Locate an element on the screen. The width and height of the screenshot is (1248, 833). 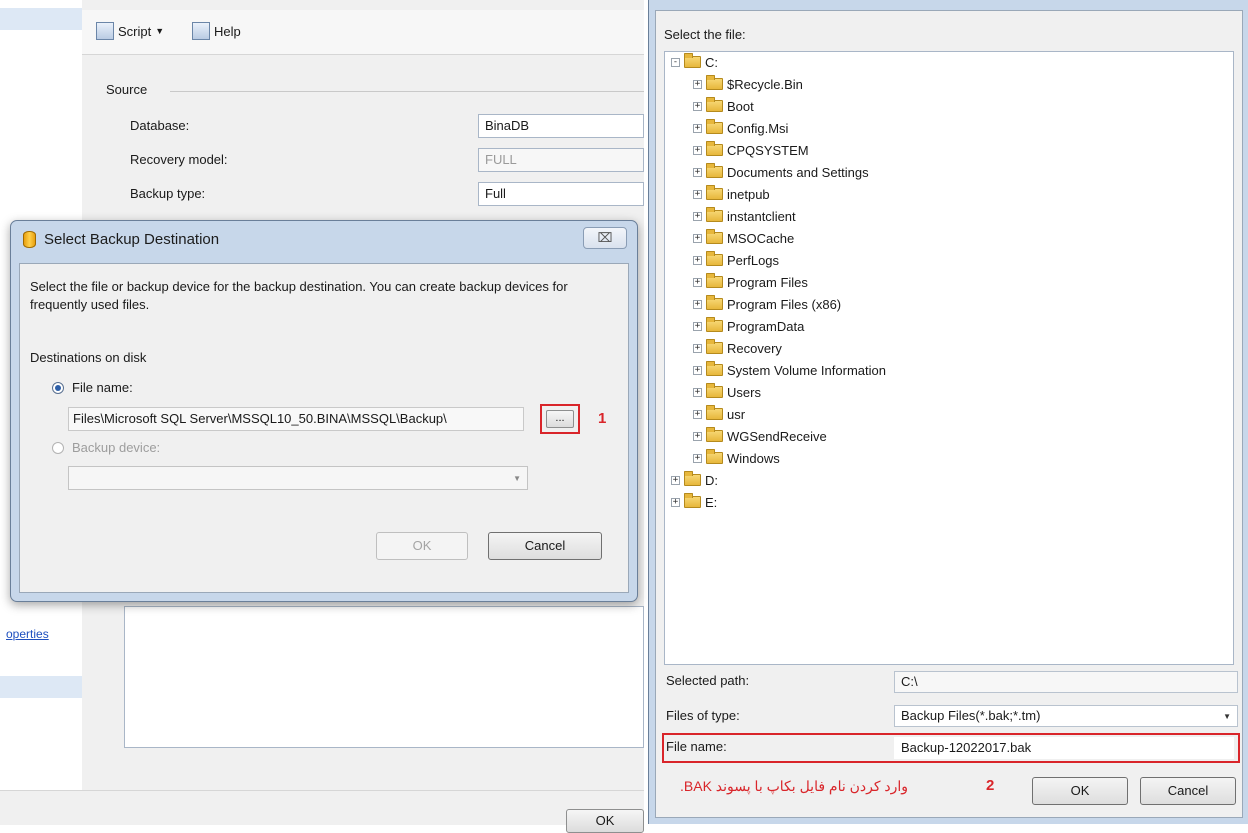
files-of-type-label: Files of type: is located at coordinates (703, 715).